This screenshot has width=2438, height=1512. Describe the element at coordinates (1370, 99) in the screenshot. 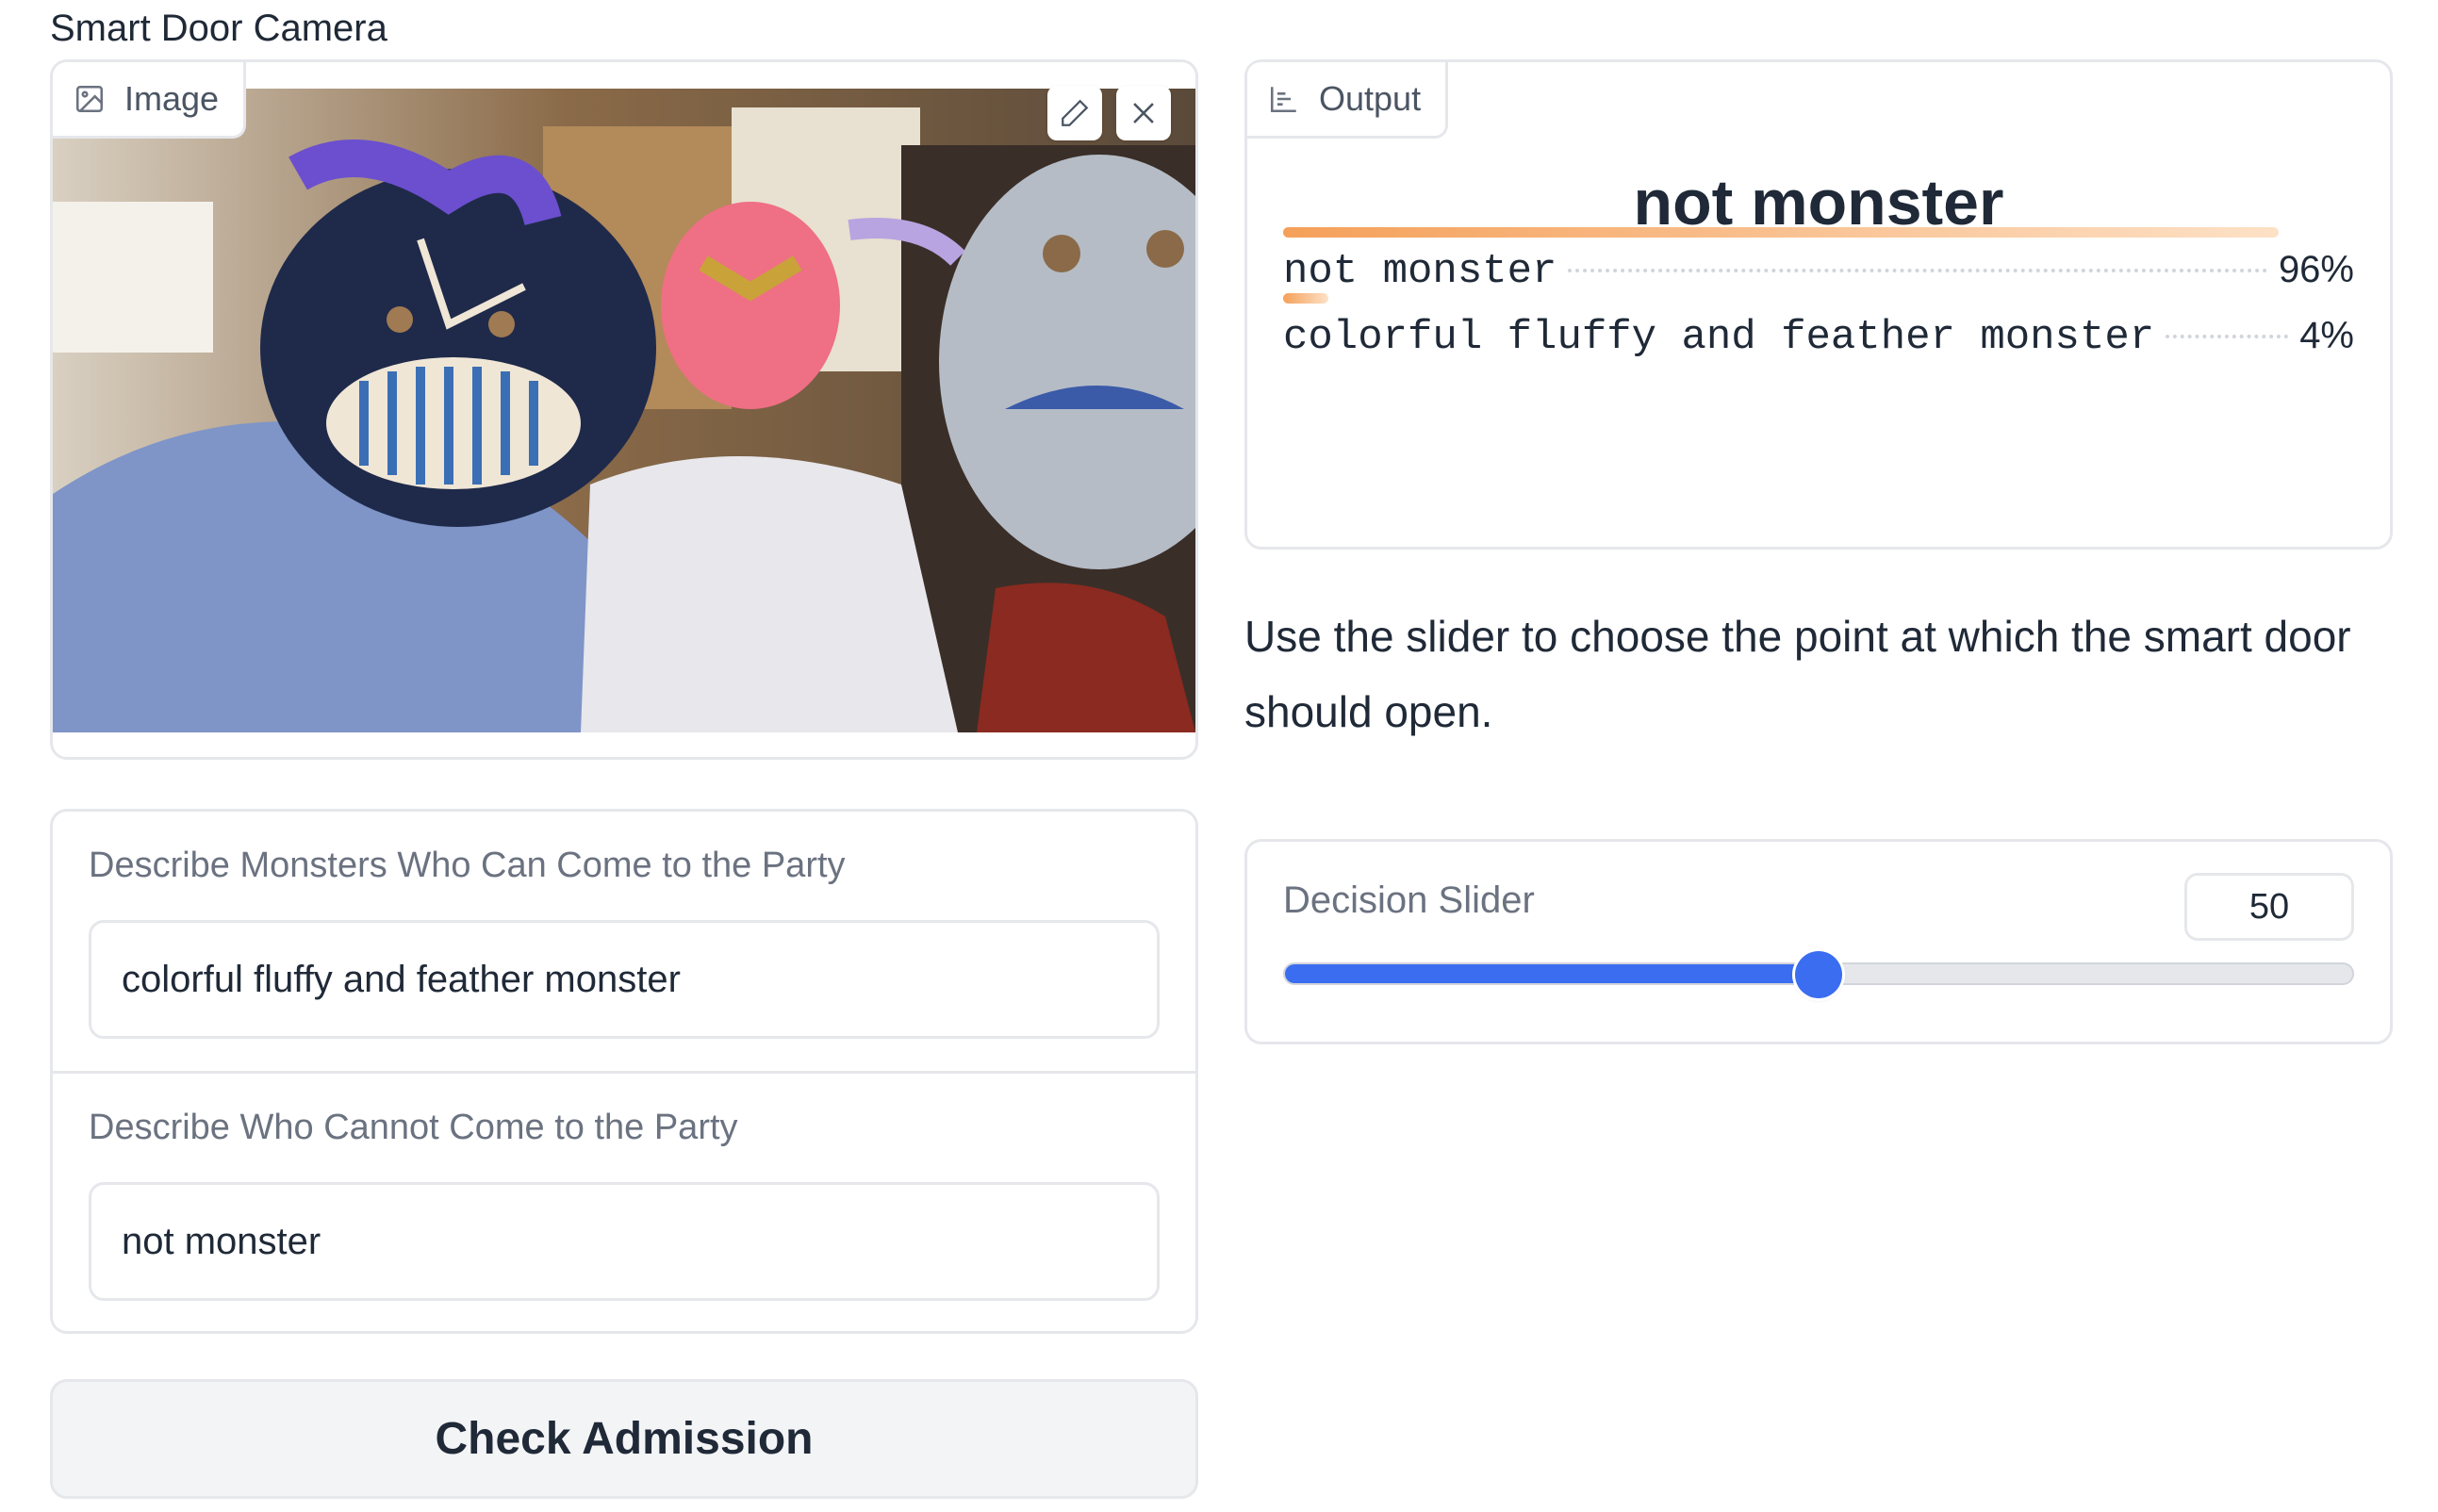

I see `output-label: Output` at that location.